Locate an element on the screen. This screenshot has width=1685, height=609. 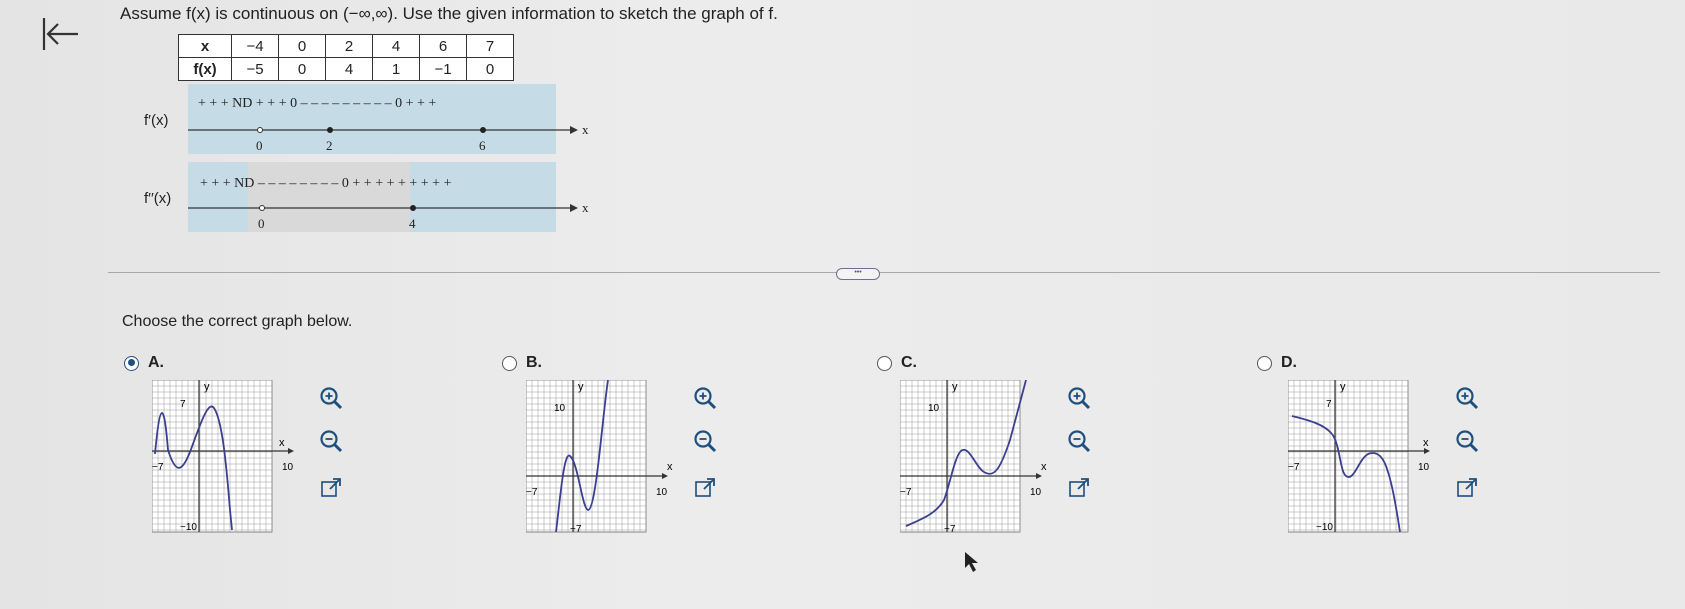
table-header-fx: f(x) is located at coordinates (205, 69).